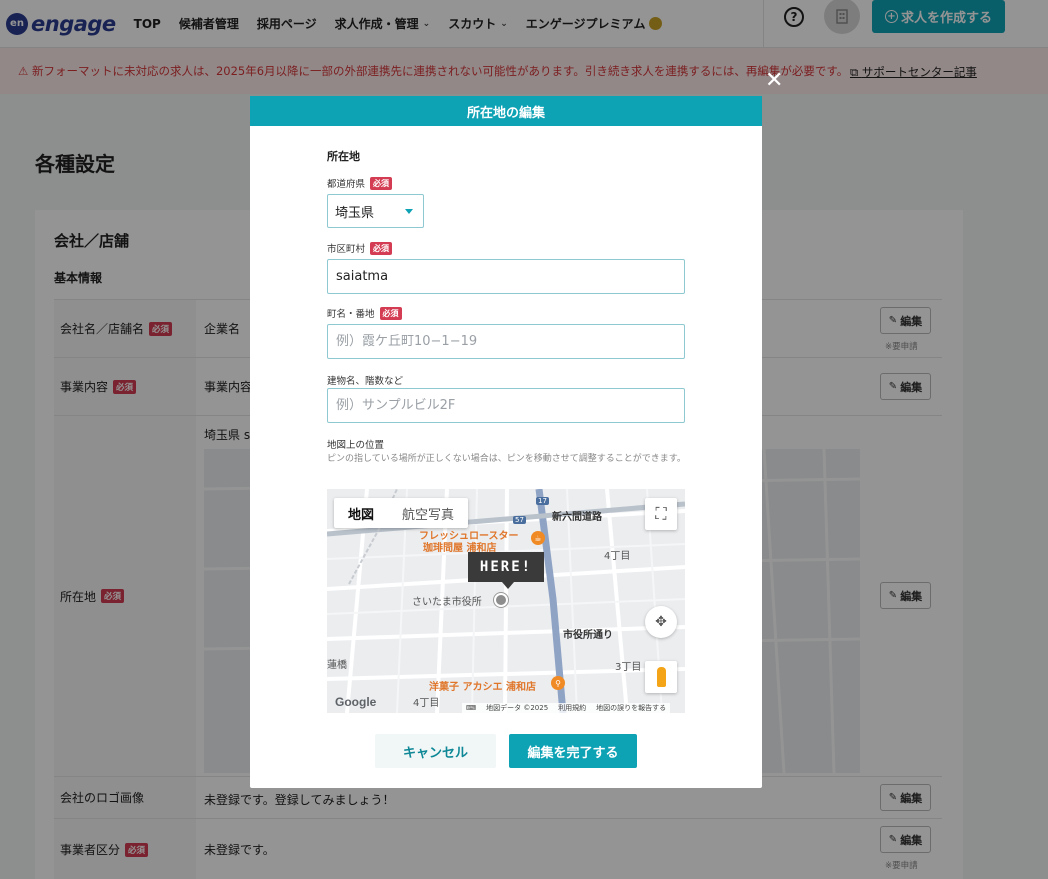  I want to click on route-57-shield: 57, so click(519, 520).